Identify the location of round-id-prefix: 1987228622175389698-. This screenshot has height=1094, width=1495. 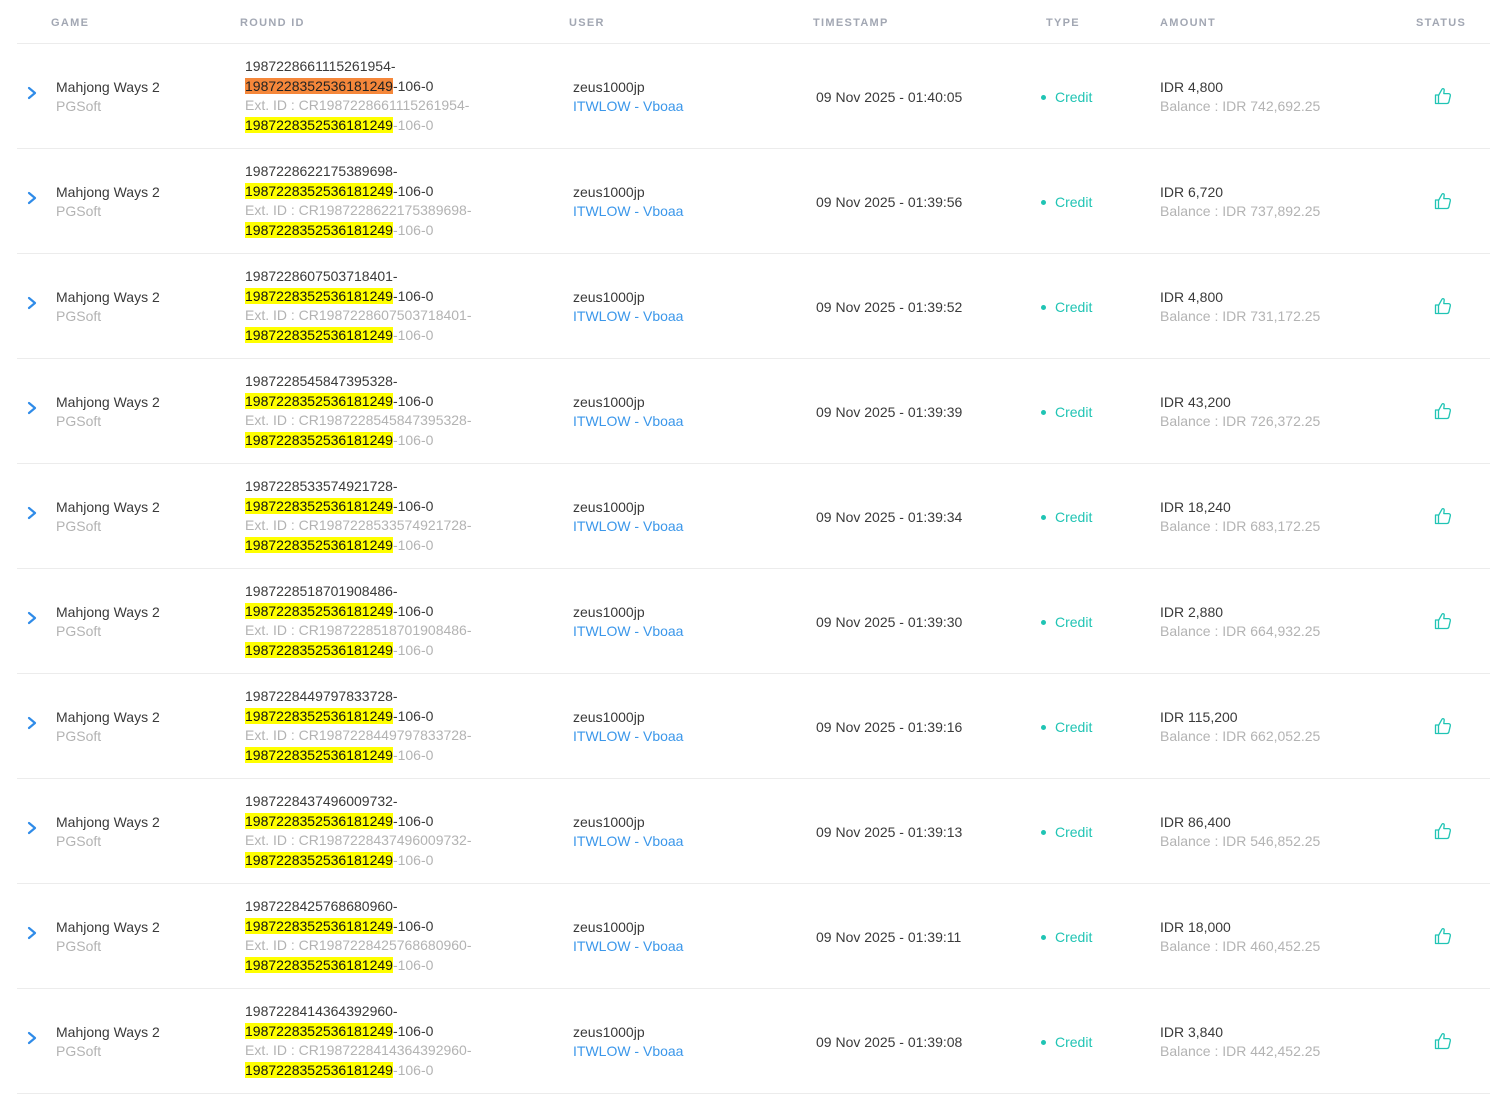
(321, 171).